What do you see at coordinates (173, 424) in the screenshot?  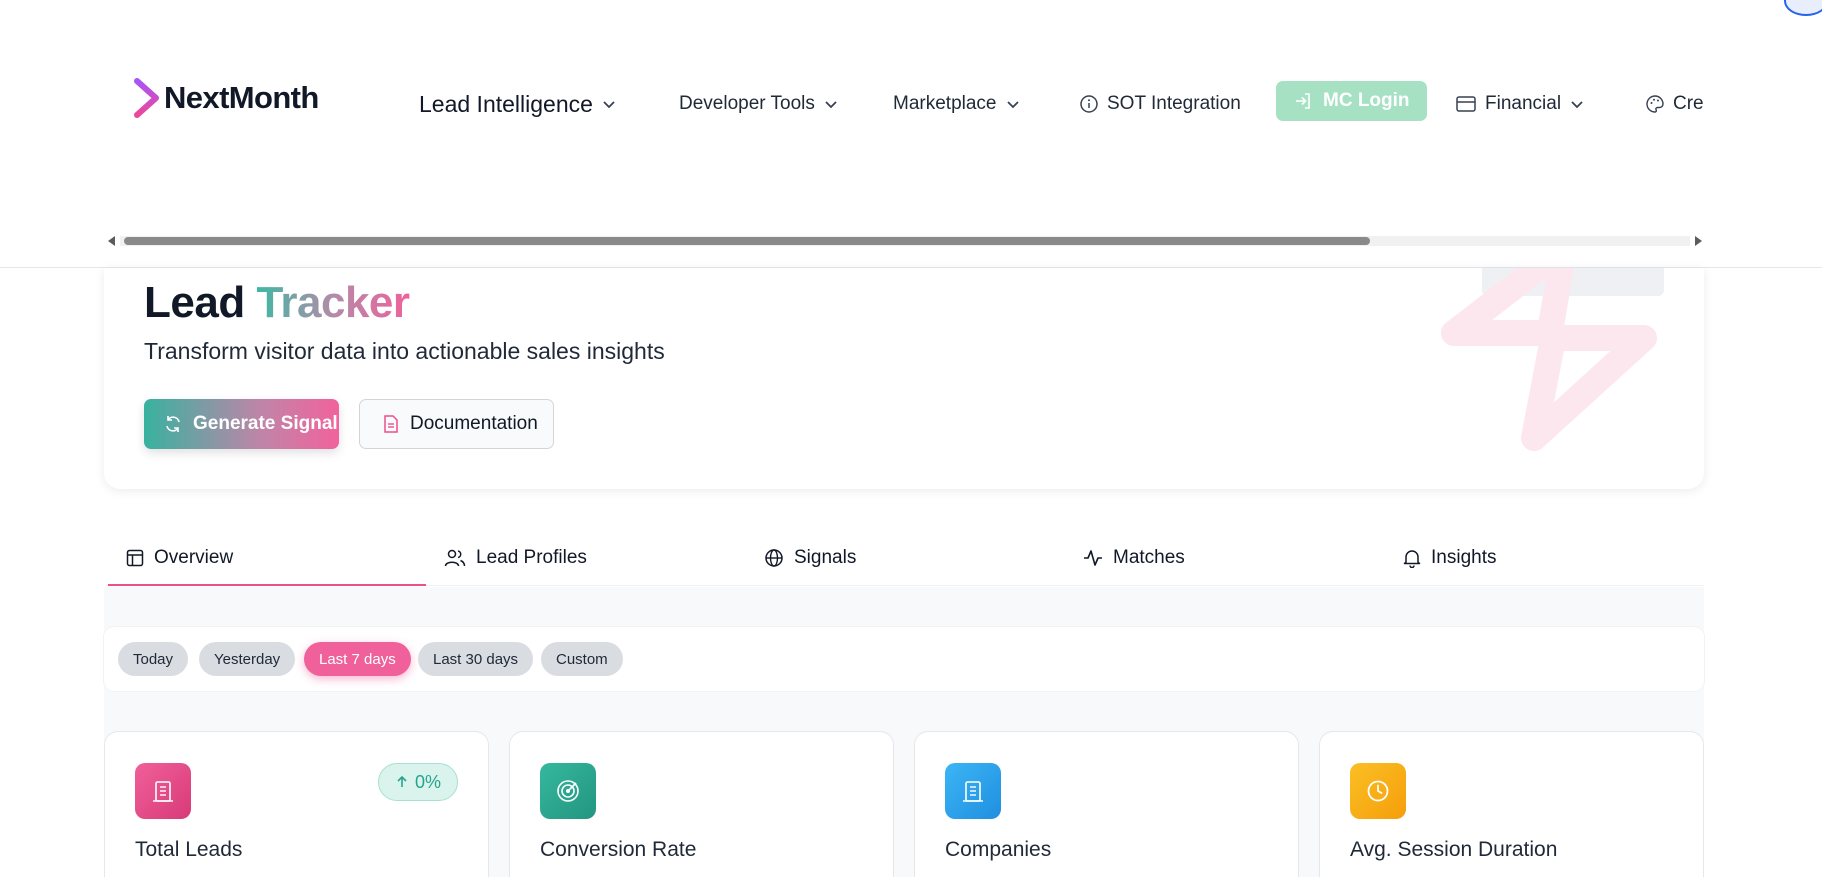 I see `refresh-icon` at bounding box center [173, 424].